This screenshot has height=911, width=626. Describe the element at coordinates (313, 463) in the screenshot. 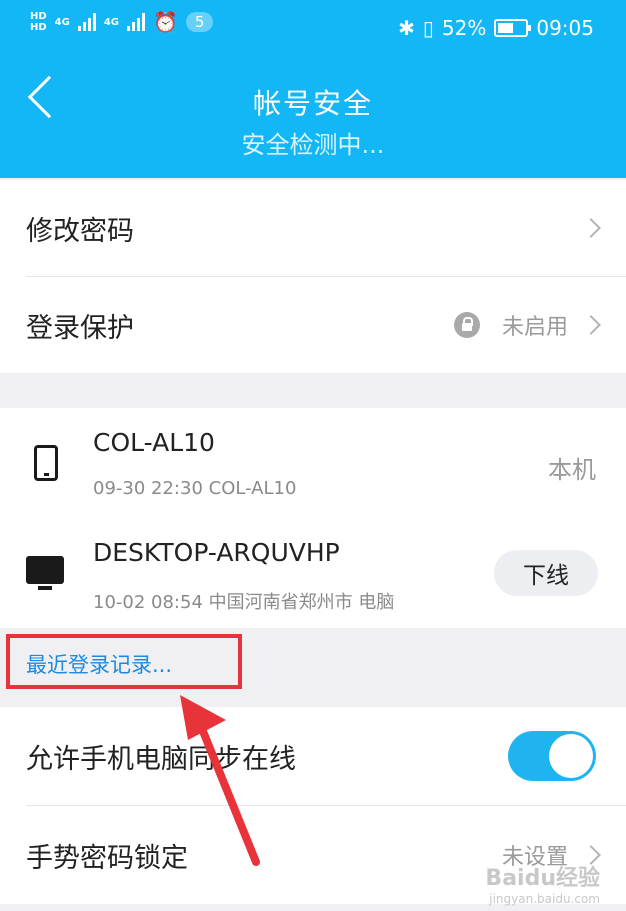

I see `device-row-phone: COL-AL10 09-30 22:30 COL-AL10 本机` at that location.